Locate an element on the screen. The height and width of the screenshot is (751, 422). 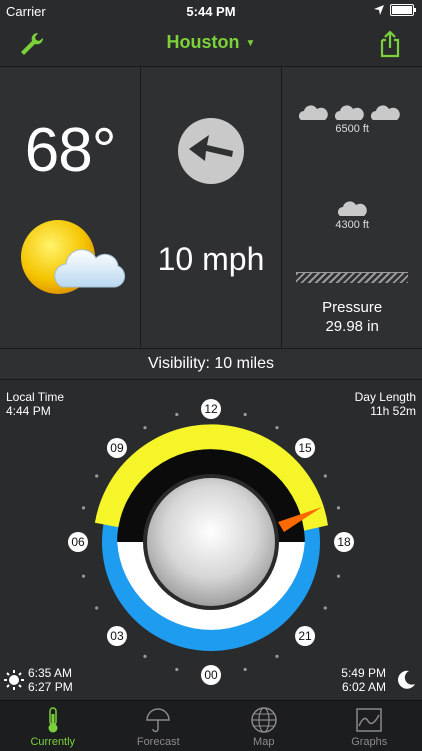
cloud-layer-high is located at coordinates (349, 113).